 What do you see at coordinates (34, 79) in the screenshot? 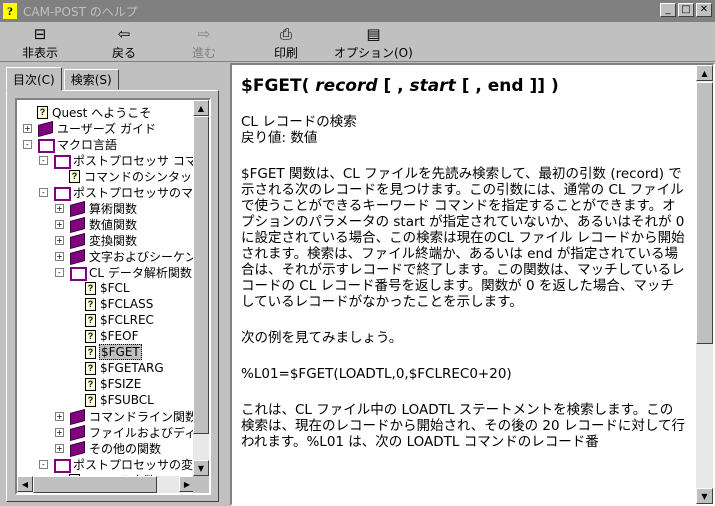
I see `tab-contents: 目次(C)` at bounding box center [34, 79].